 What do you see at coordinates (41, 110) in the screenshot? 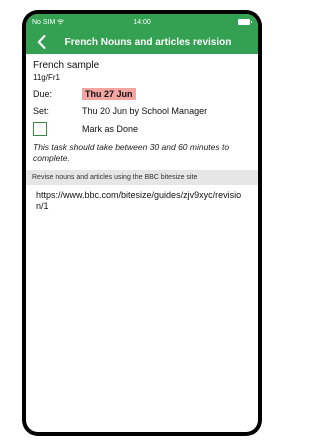
I see `set-label: Set:` at bounding box center [41, 110].